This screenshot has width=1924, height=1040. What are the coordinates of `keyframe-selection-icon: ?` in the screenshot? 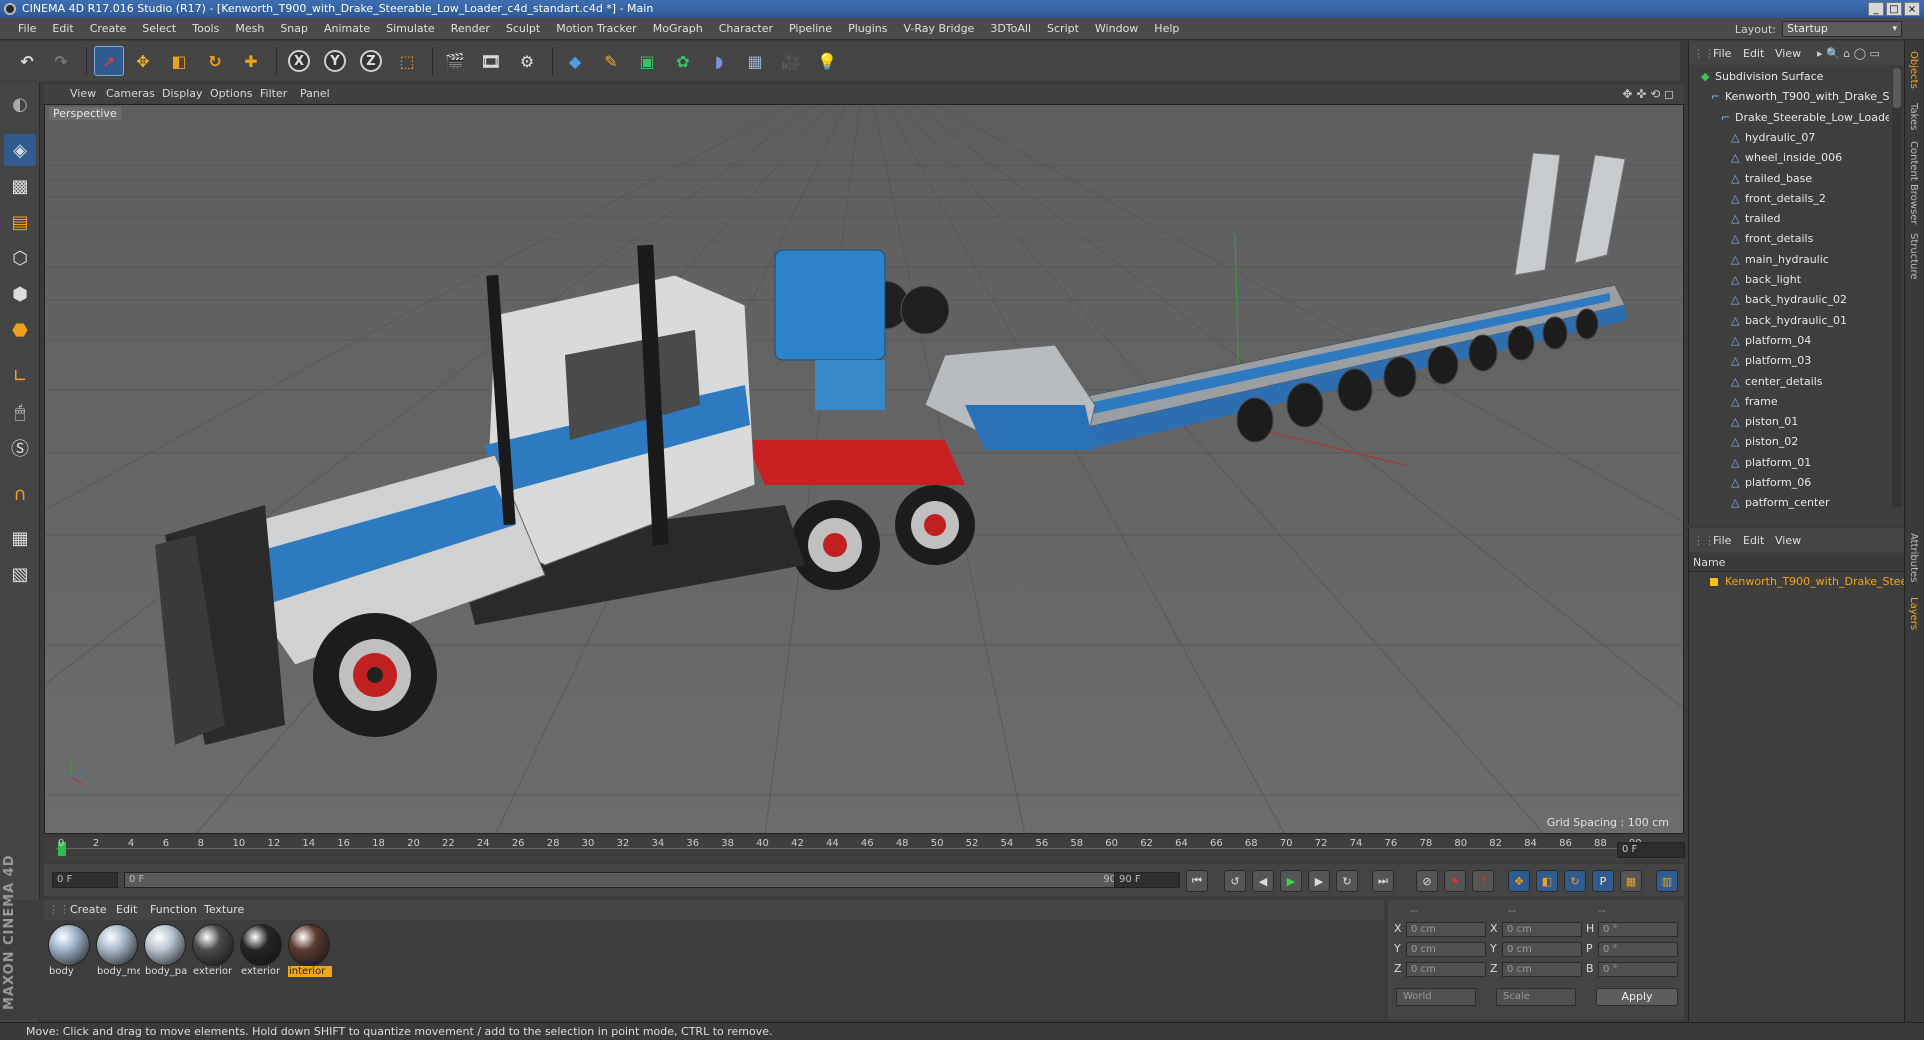 It's located at (1483, 881).